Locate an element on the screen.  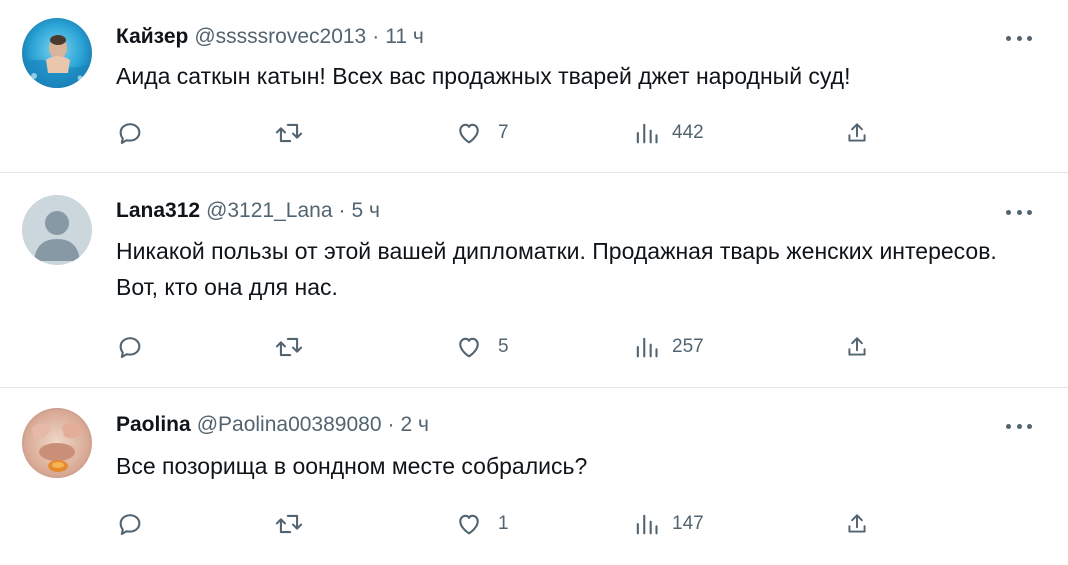
tweet-text: Все позорища в оондном месте собрались? is located at coordinates (352, 466).